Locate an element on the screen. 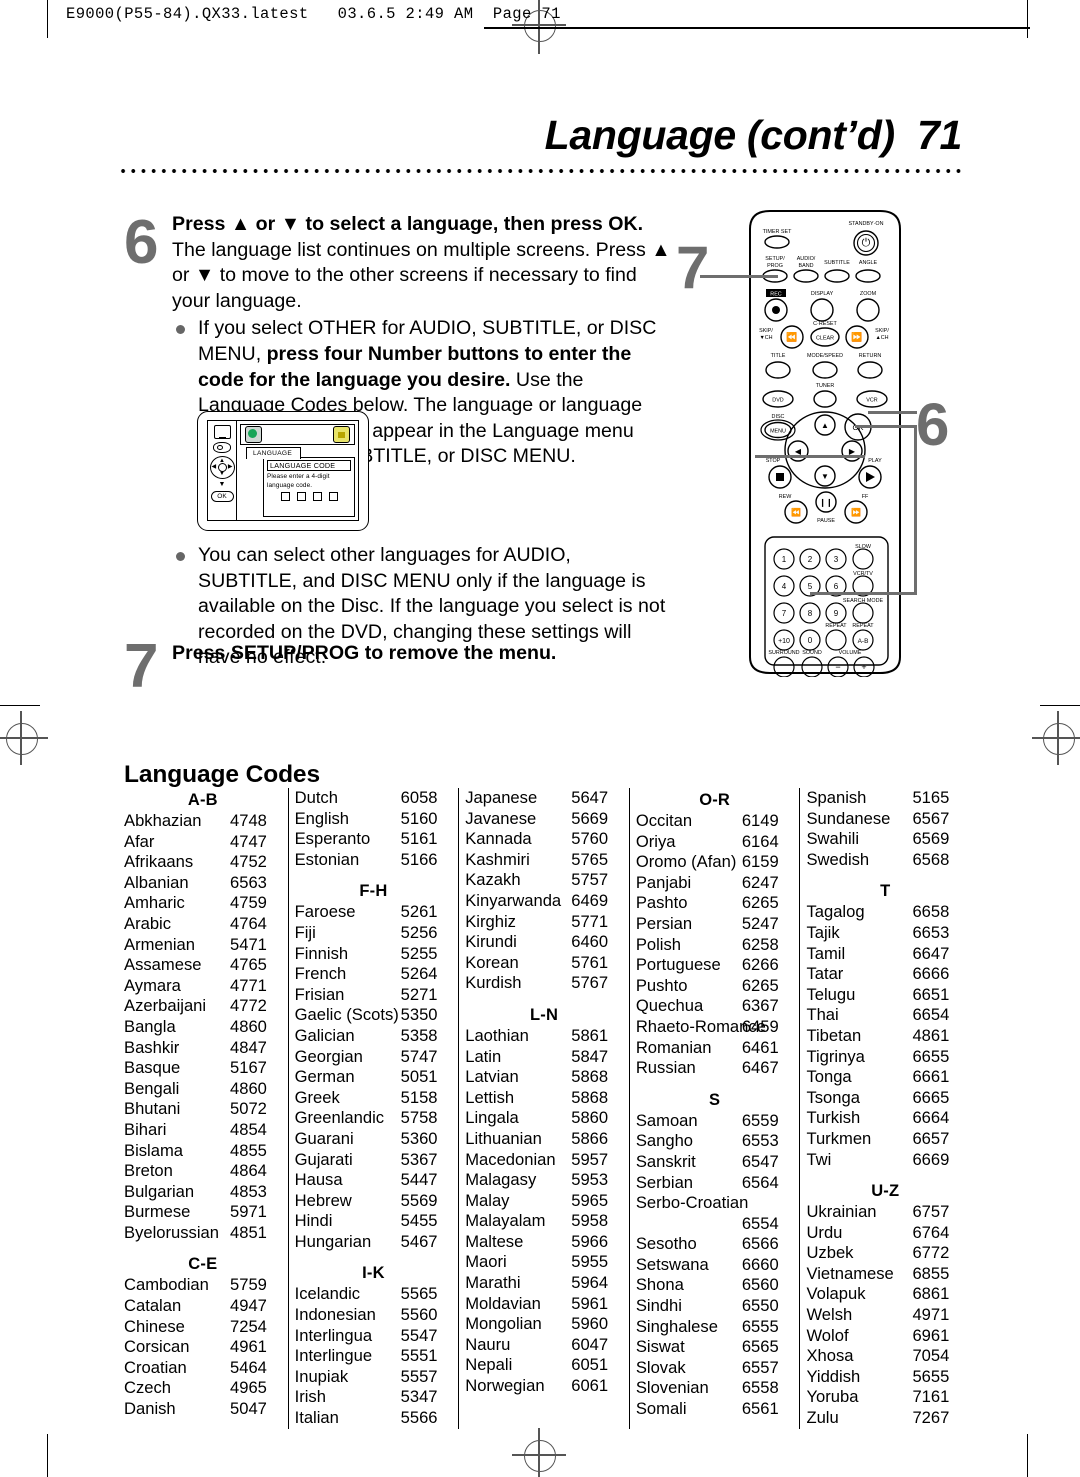 Image resolution: width=1080 pixels, height=1477 pixels. language-code-row: Hebrew 5569 is located at coordinates (374, 1201).